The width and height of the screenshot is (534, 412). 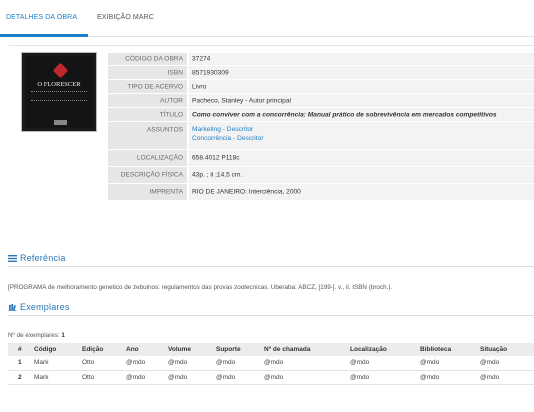 What do you see at coordinates (19, 363) in the screenshot?
I see `table-cell: 1` at bounding box center [19, 363].